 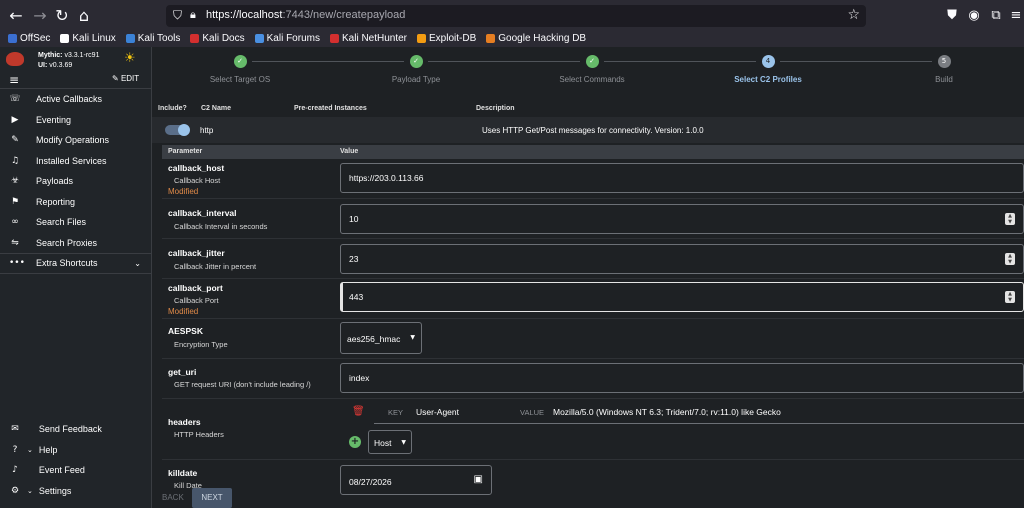 What do you see at coordinates (682, 259) in the screenshot?
I see `callback-jitter-input: 23 ▲ ▼` at bounding box center [682, 259].